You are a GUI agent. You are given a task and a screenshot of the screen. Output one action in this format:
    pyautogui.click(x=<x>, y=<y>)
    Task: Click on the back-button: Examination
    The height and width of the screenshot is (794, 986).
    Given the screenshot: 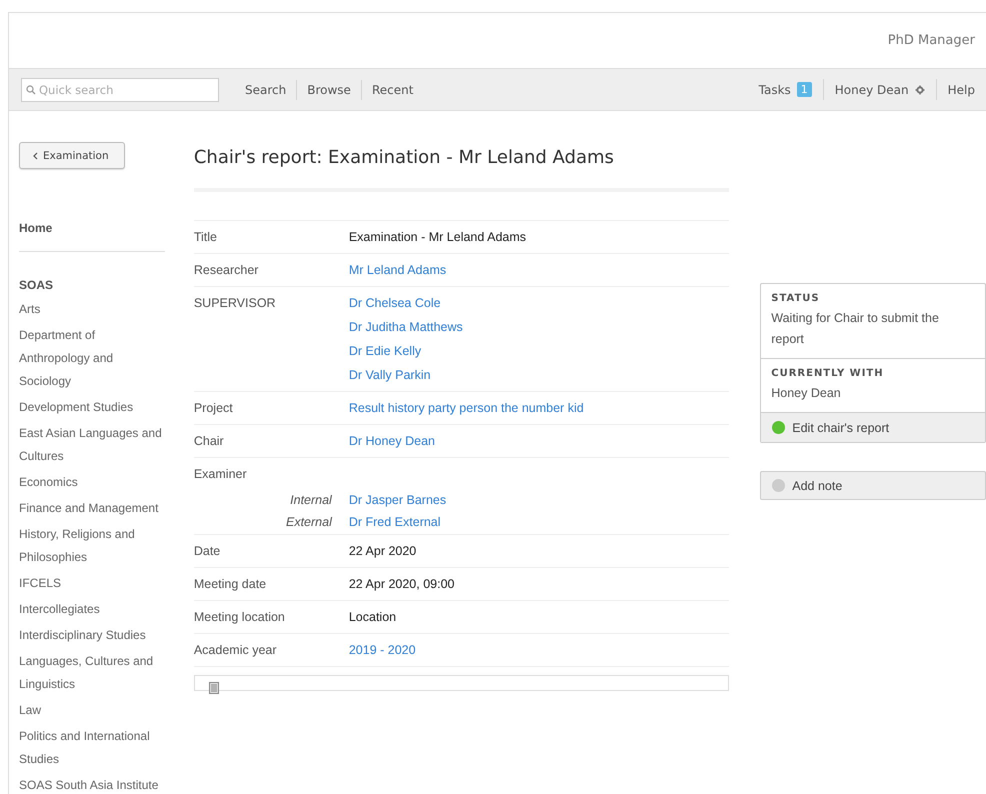 What is the action you would take?
    pyautogui.click(x=72, y=155)
    